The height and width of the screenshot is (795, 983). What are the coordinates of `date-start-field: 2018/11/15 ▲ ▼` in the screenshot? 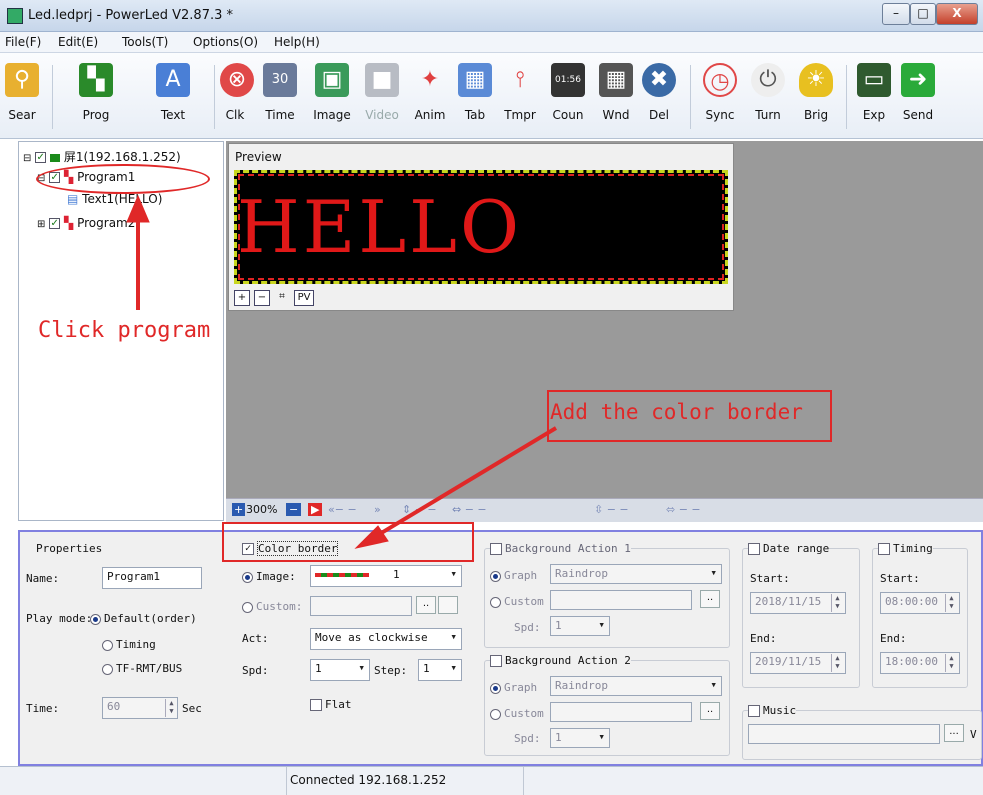 It's located at (798, 603).